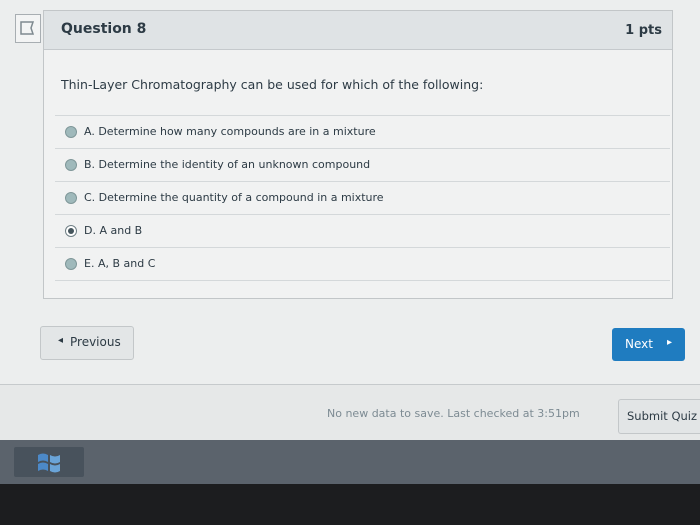 The width and height of the screenshot is (700, 525). What do you see at coordinates (104, 29) in the screenshot?
I see `question-title: Question 8` at bounding box center [104, 29].